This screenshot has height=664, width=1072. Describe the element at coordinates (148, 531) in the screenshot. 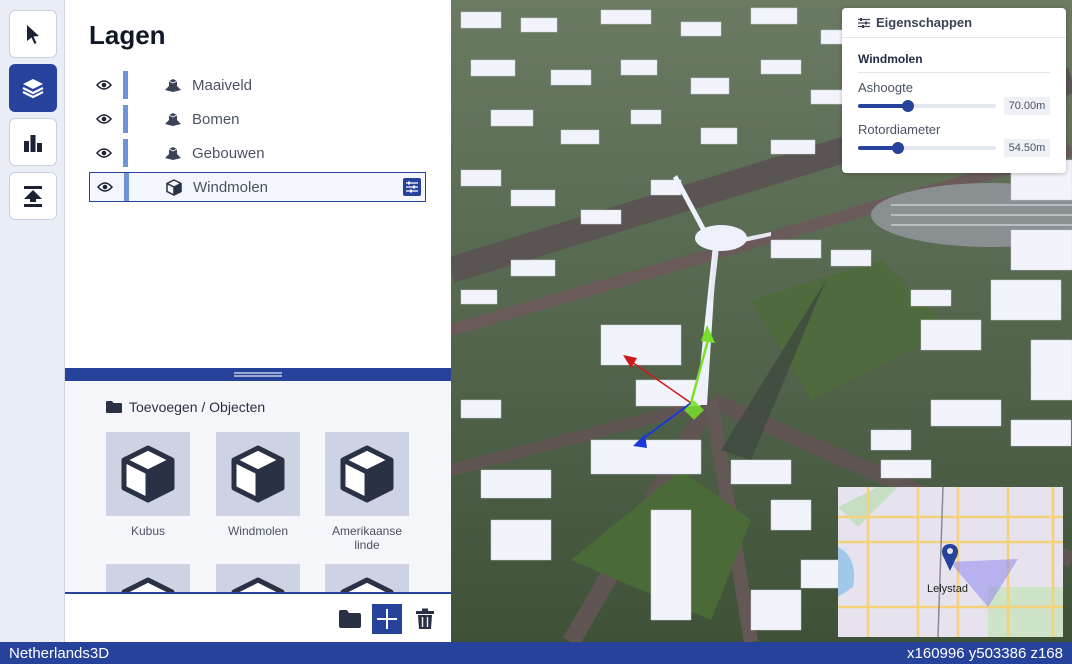

I see `object-label: Kubus` at that location.